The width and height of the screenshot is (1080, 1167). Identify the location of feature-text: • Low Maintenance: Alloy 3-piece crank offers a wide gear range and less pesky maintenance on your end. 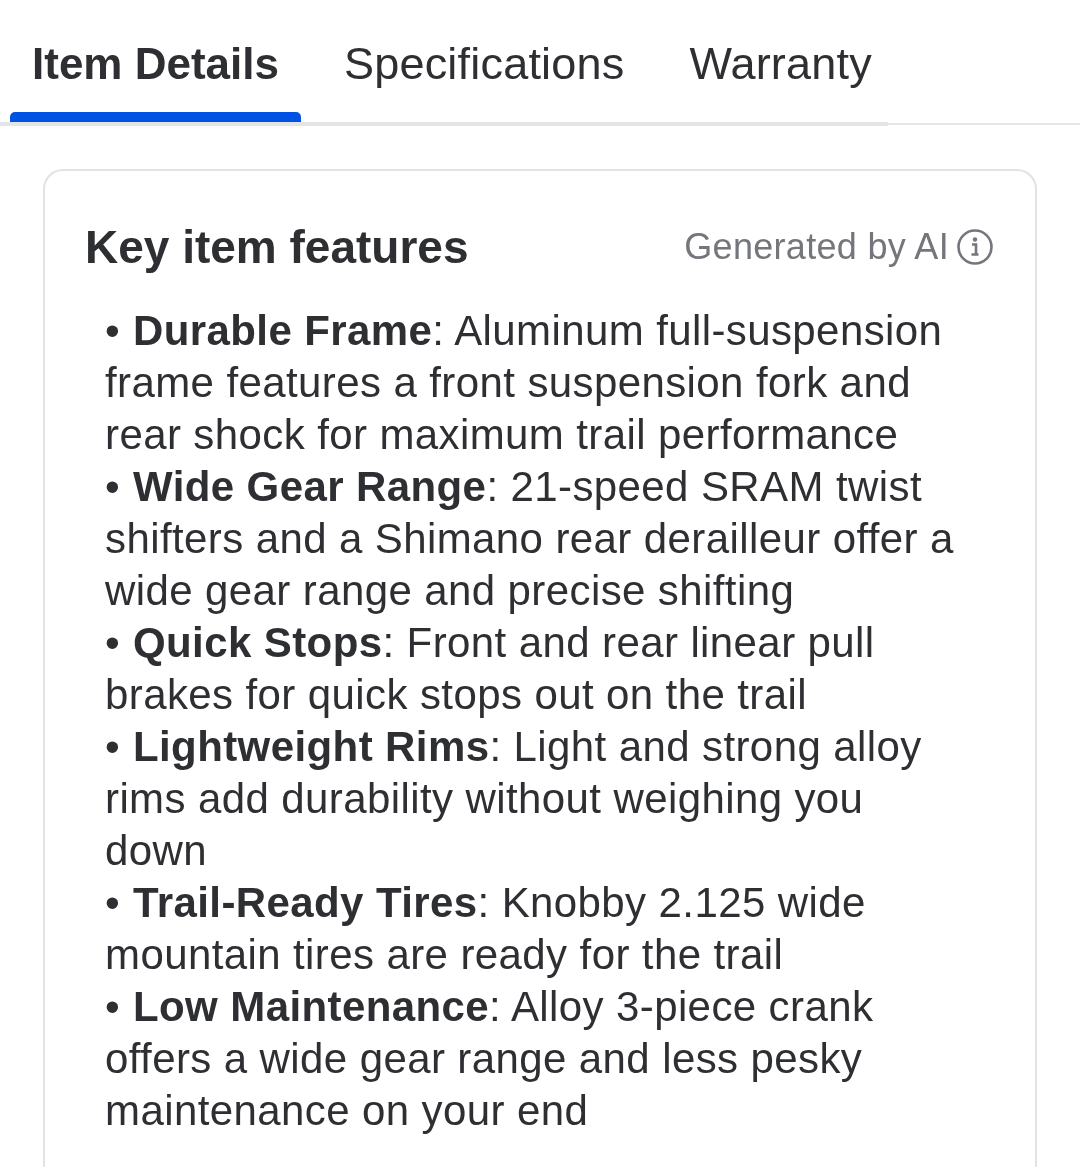
(490, 1059).